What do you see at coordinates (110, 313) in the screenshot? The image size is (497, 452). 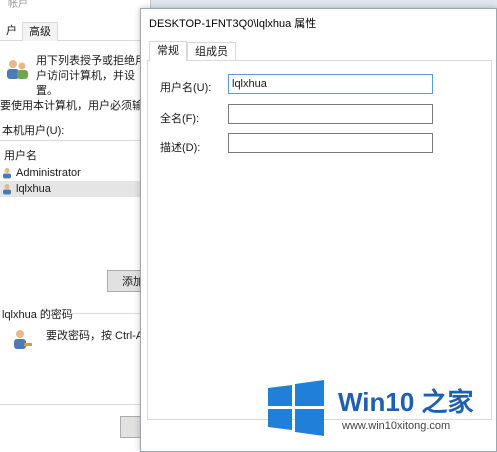 I see `group-divider` at bounding box center [110, 313].